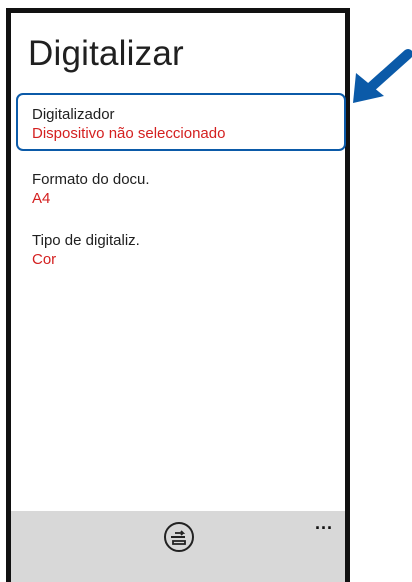 Image resolution: width=412 pixels, height=582 pixels. I want to click on scan-icon, so click(179, 537).